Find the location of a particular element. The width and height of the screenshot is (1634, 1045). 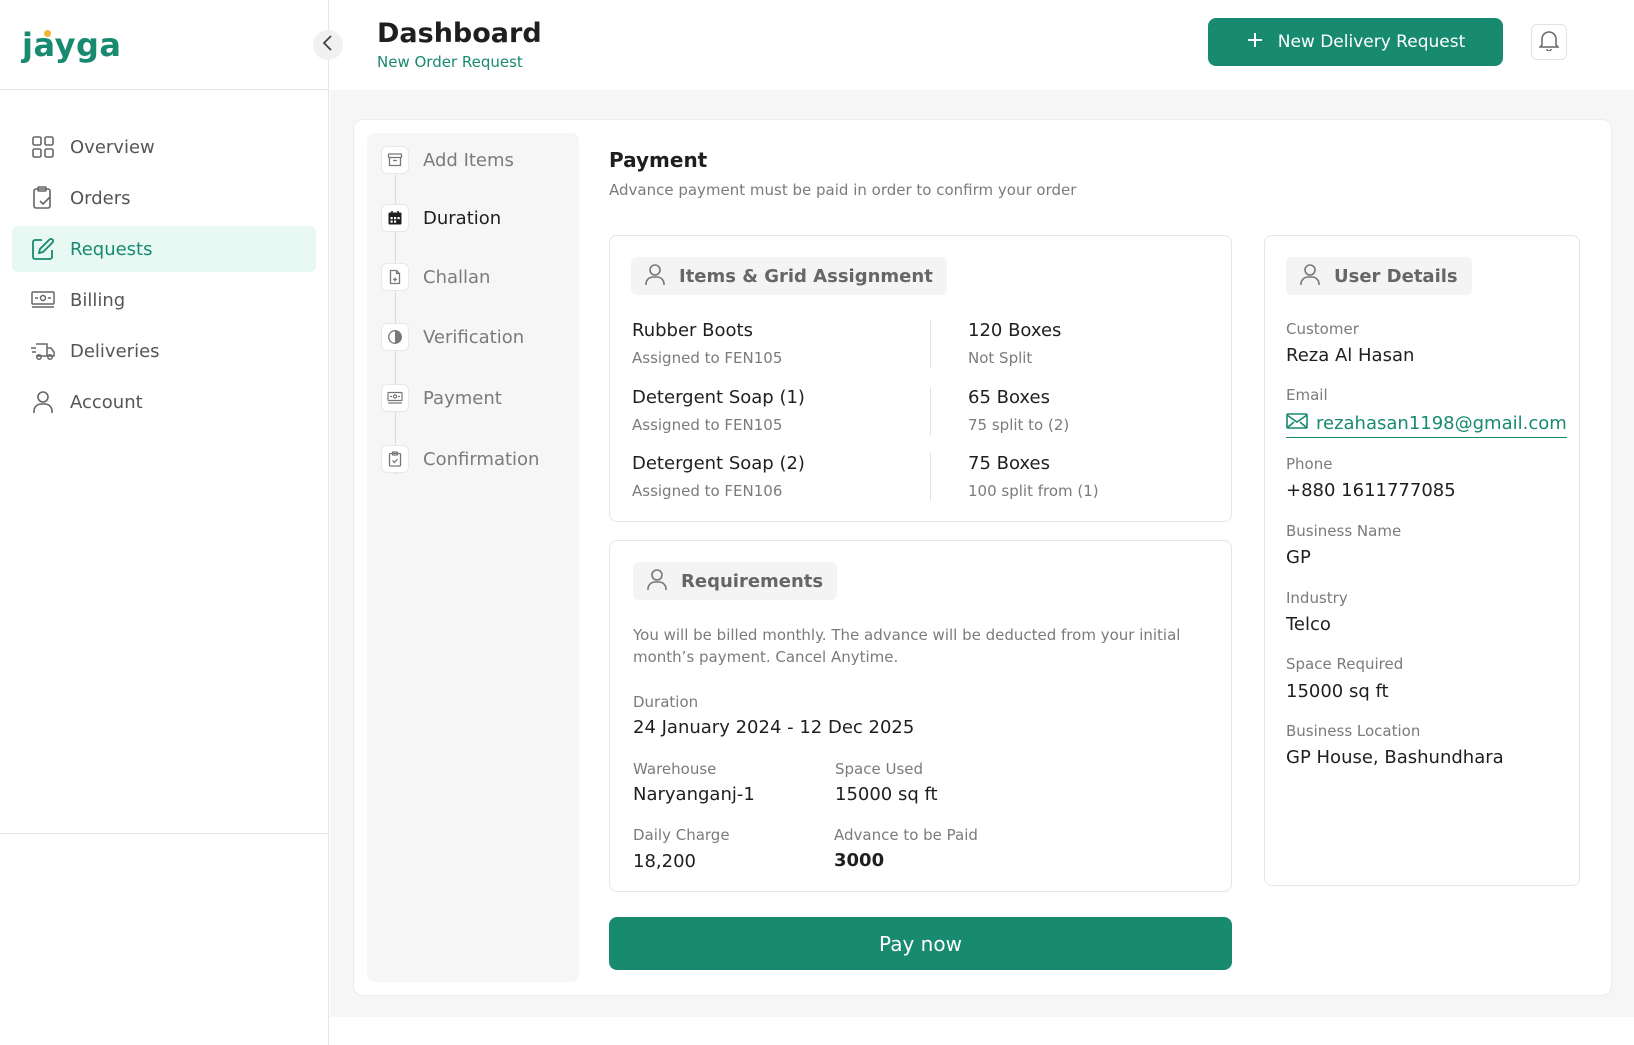

sidebar-item-label: Account is located at coordinates (106, 402).